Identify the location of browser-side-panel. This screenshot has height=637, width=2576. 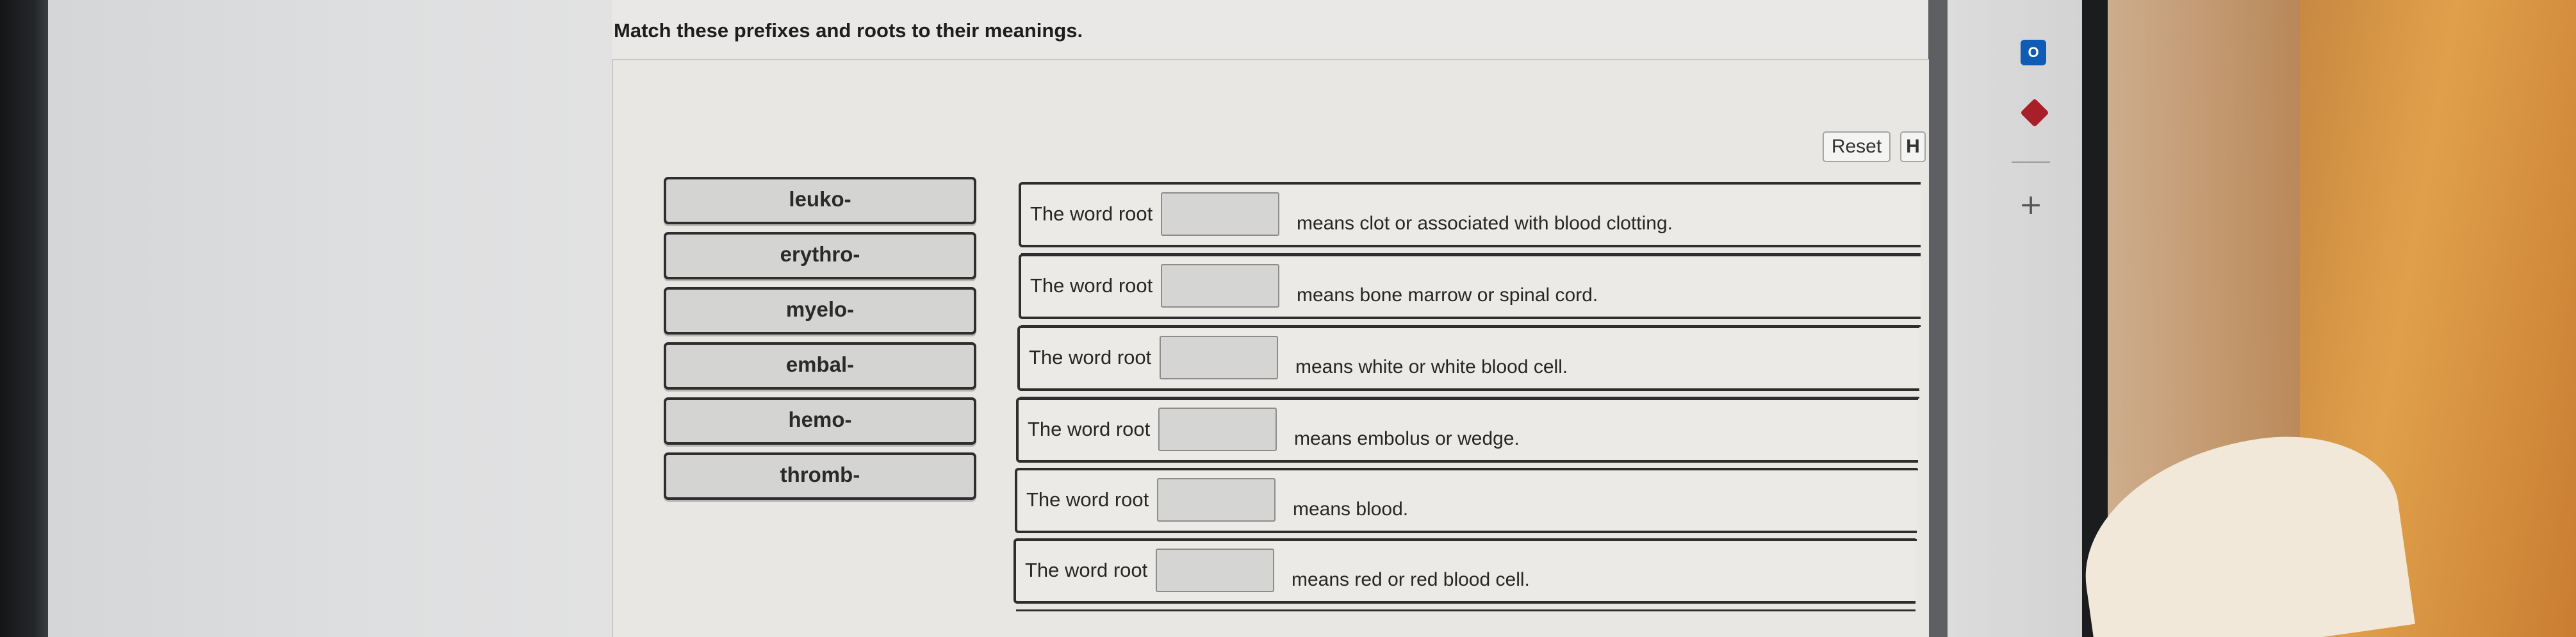
(2015, 318).